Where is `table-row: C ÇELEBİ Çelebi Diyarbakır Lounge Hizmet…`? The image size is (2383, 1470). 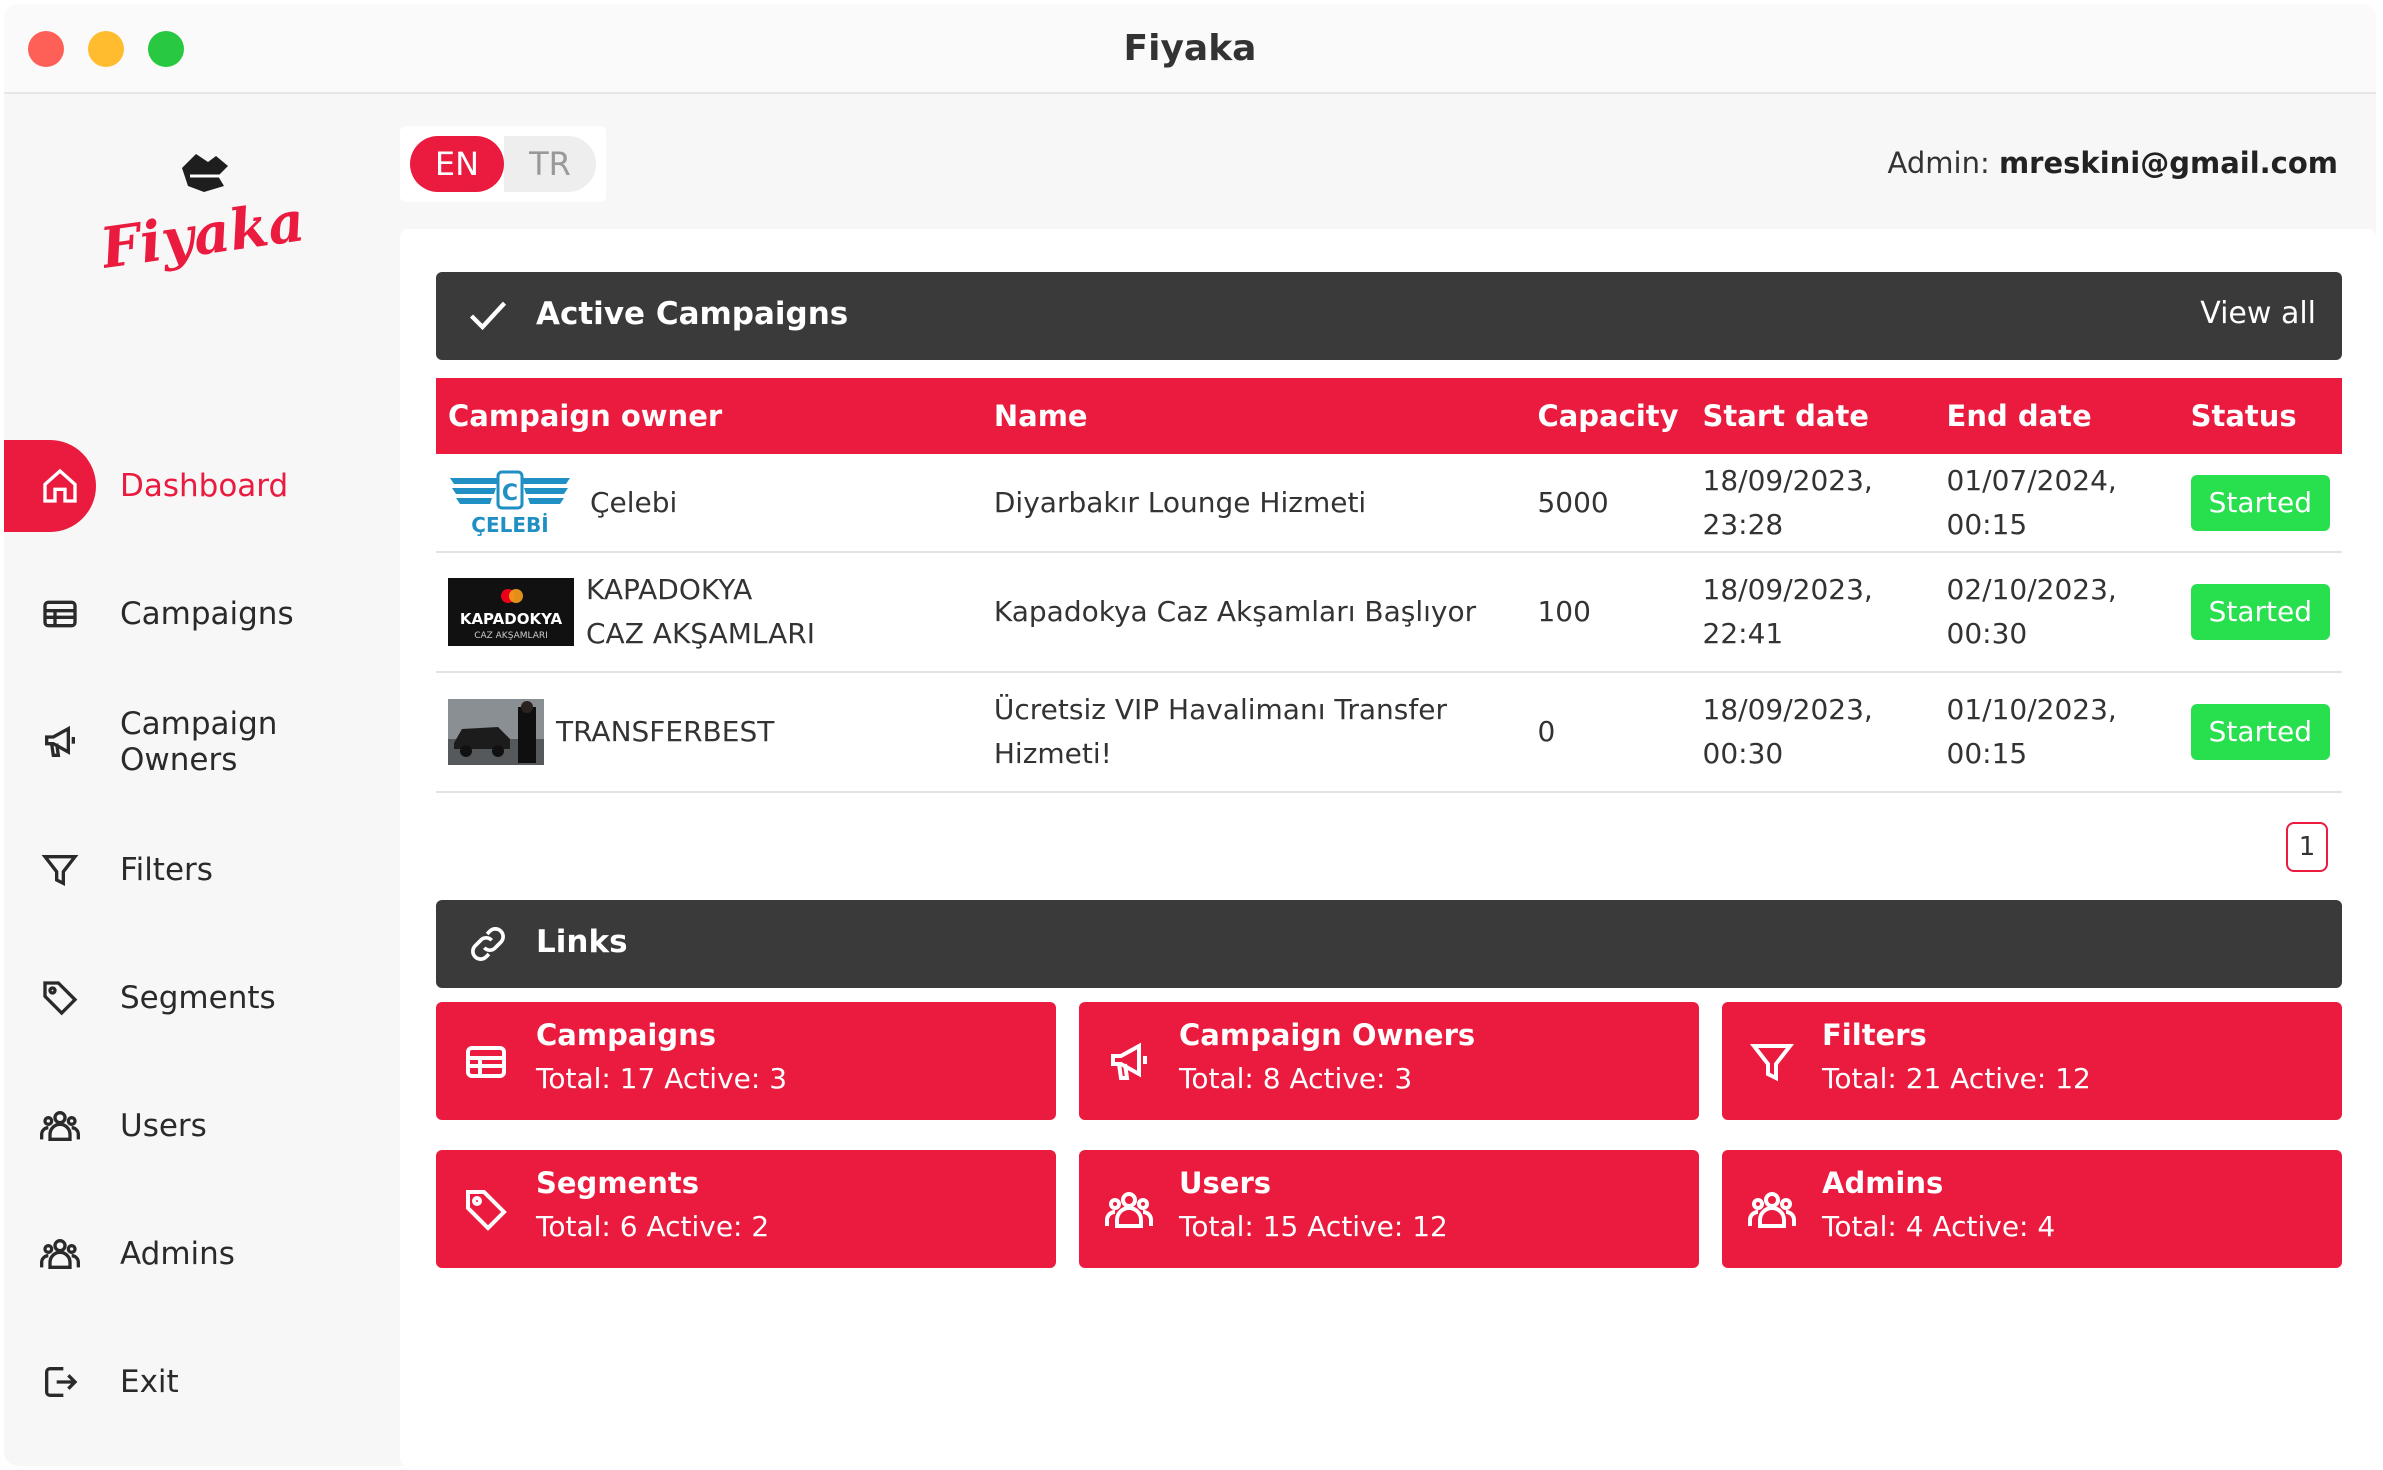 table-row: C ÇELEBİ Çelebi Diyarbakır Lounge Hizmet… is located at coordinates (1389, 503).